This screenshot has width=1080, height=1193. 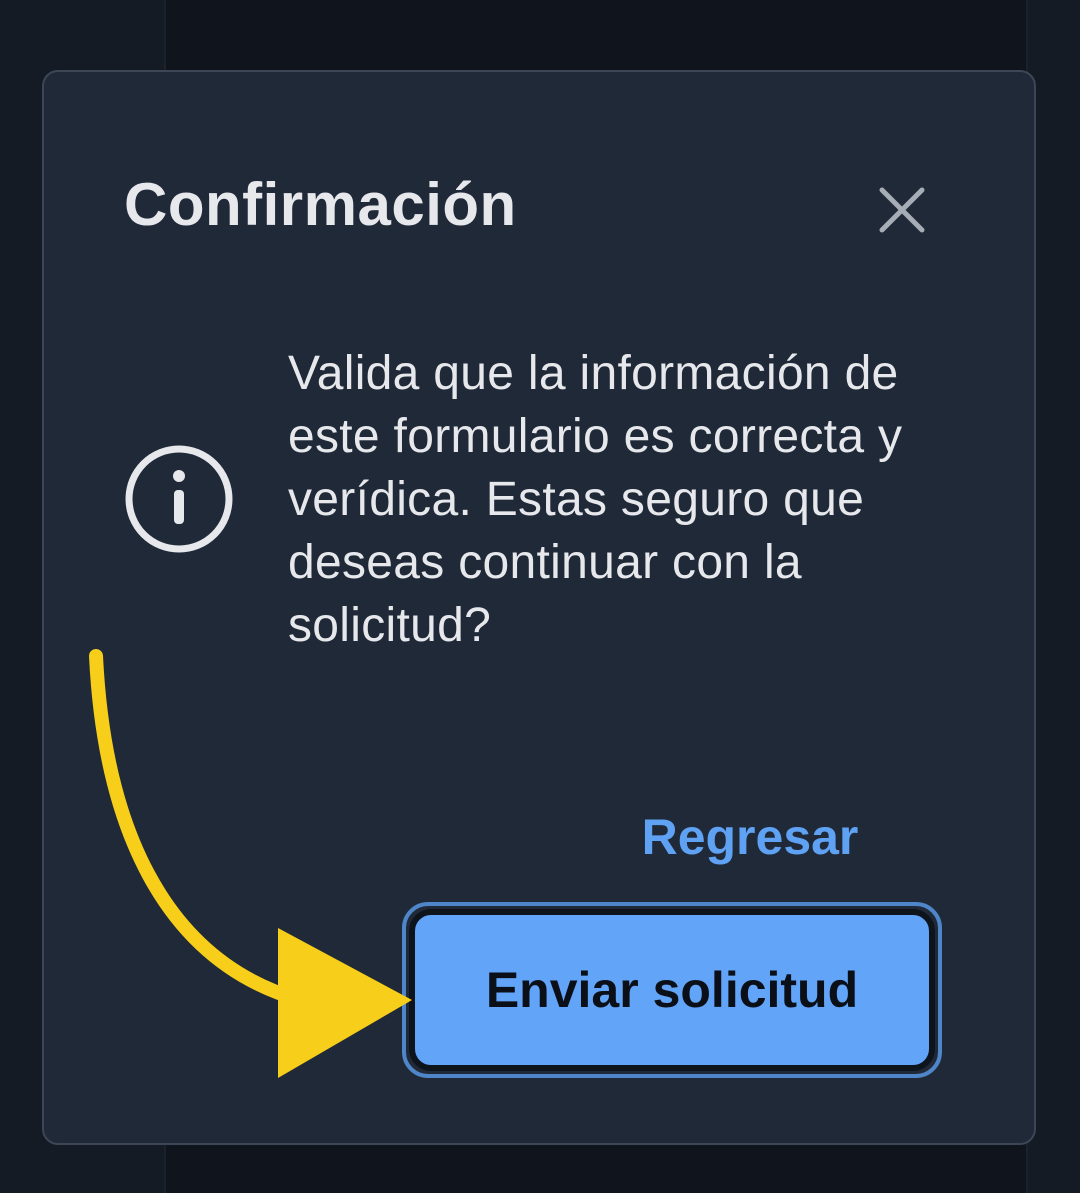 I want to click on close-button, so click(x=902, y=210).